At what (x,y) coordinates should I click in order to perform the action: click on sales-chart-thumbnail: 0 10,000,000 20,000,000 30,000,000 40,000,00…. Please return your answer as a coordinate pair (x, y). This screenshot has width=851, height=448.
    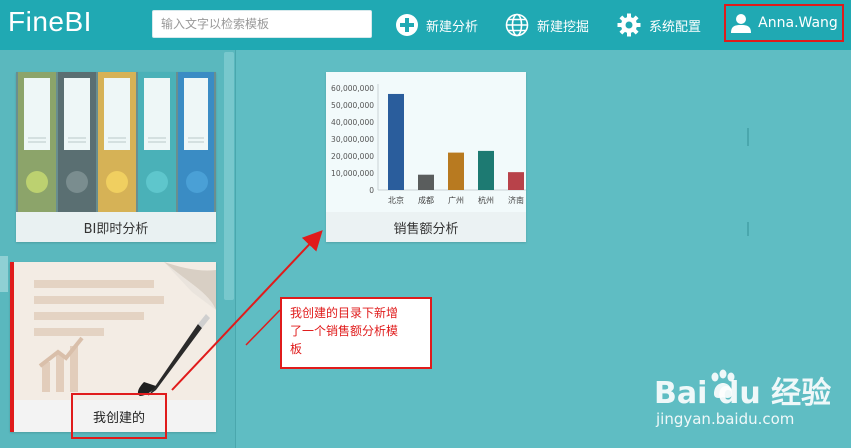
    Looking at the image, I should click on (426, 142).